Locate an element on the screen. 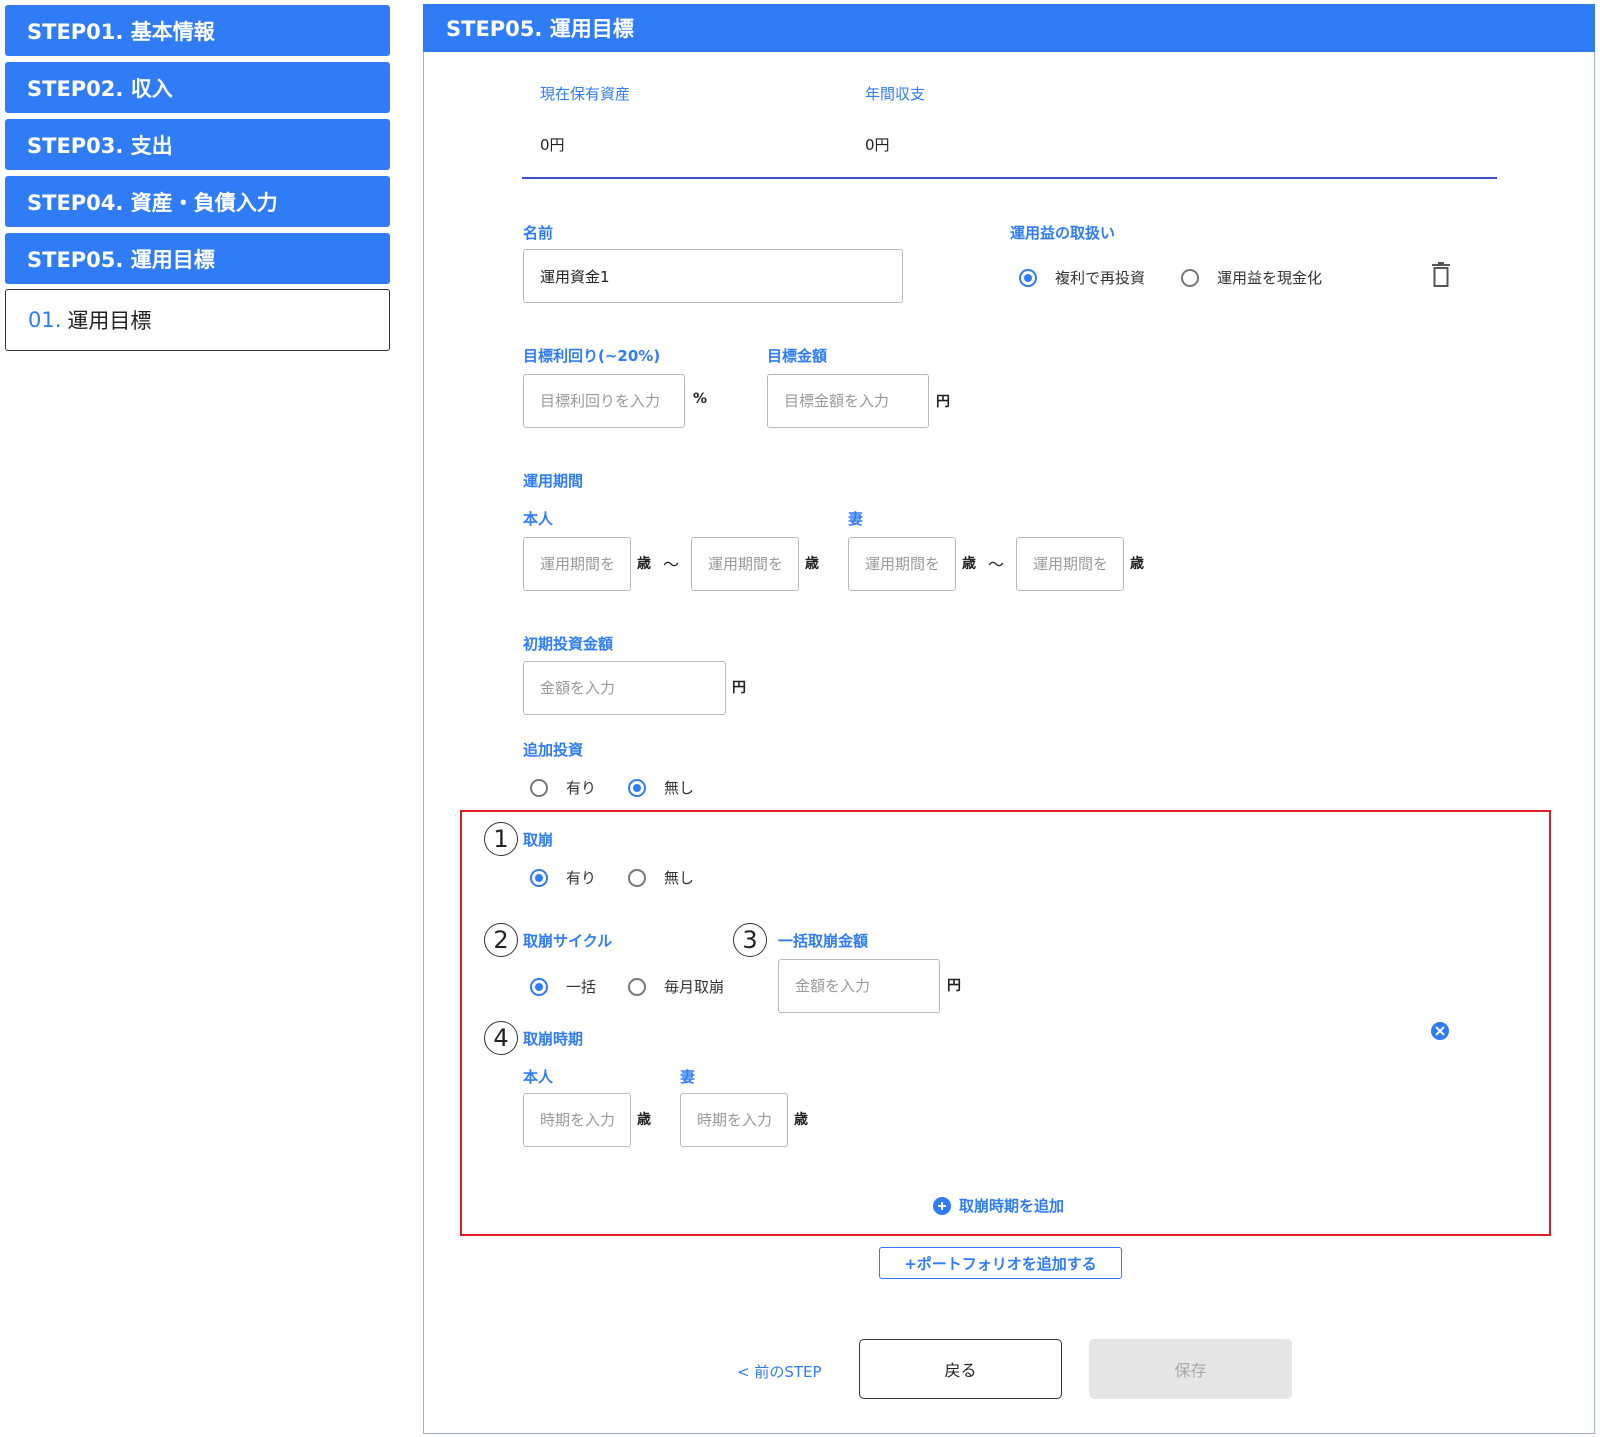 The height and width of the screenshot is (1437, 1600). target-rate-input is located at coordinates (604, 401).